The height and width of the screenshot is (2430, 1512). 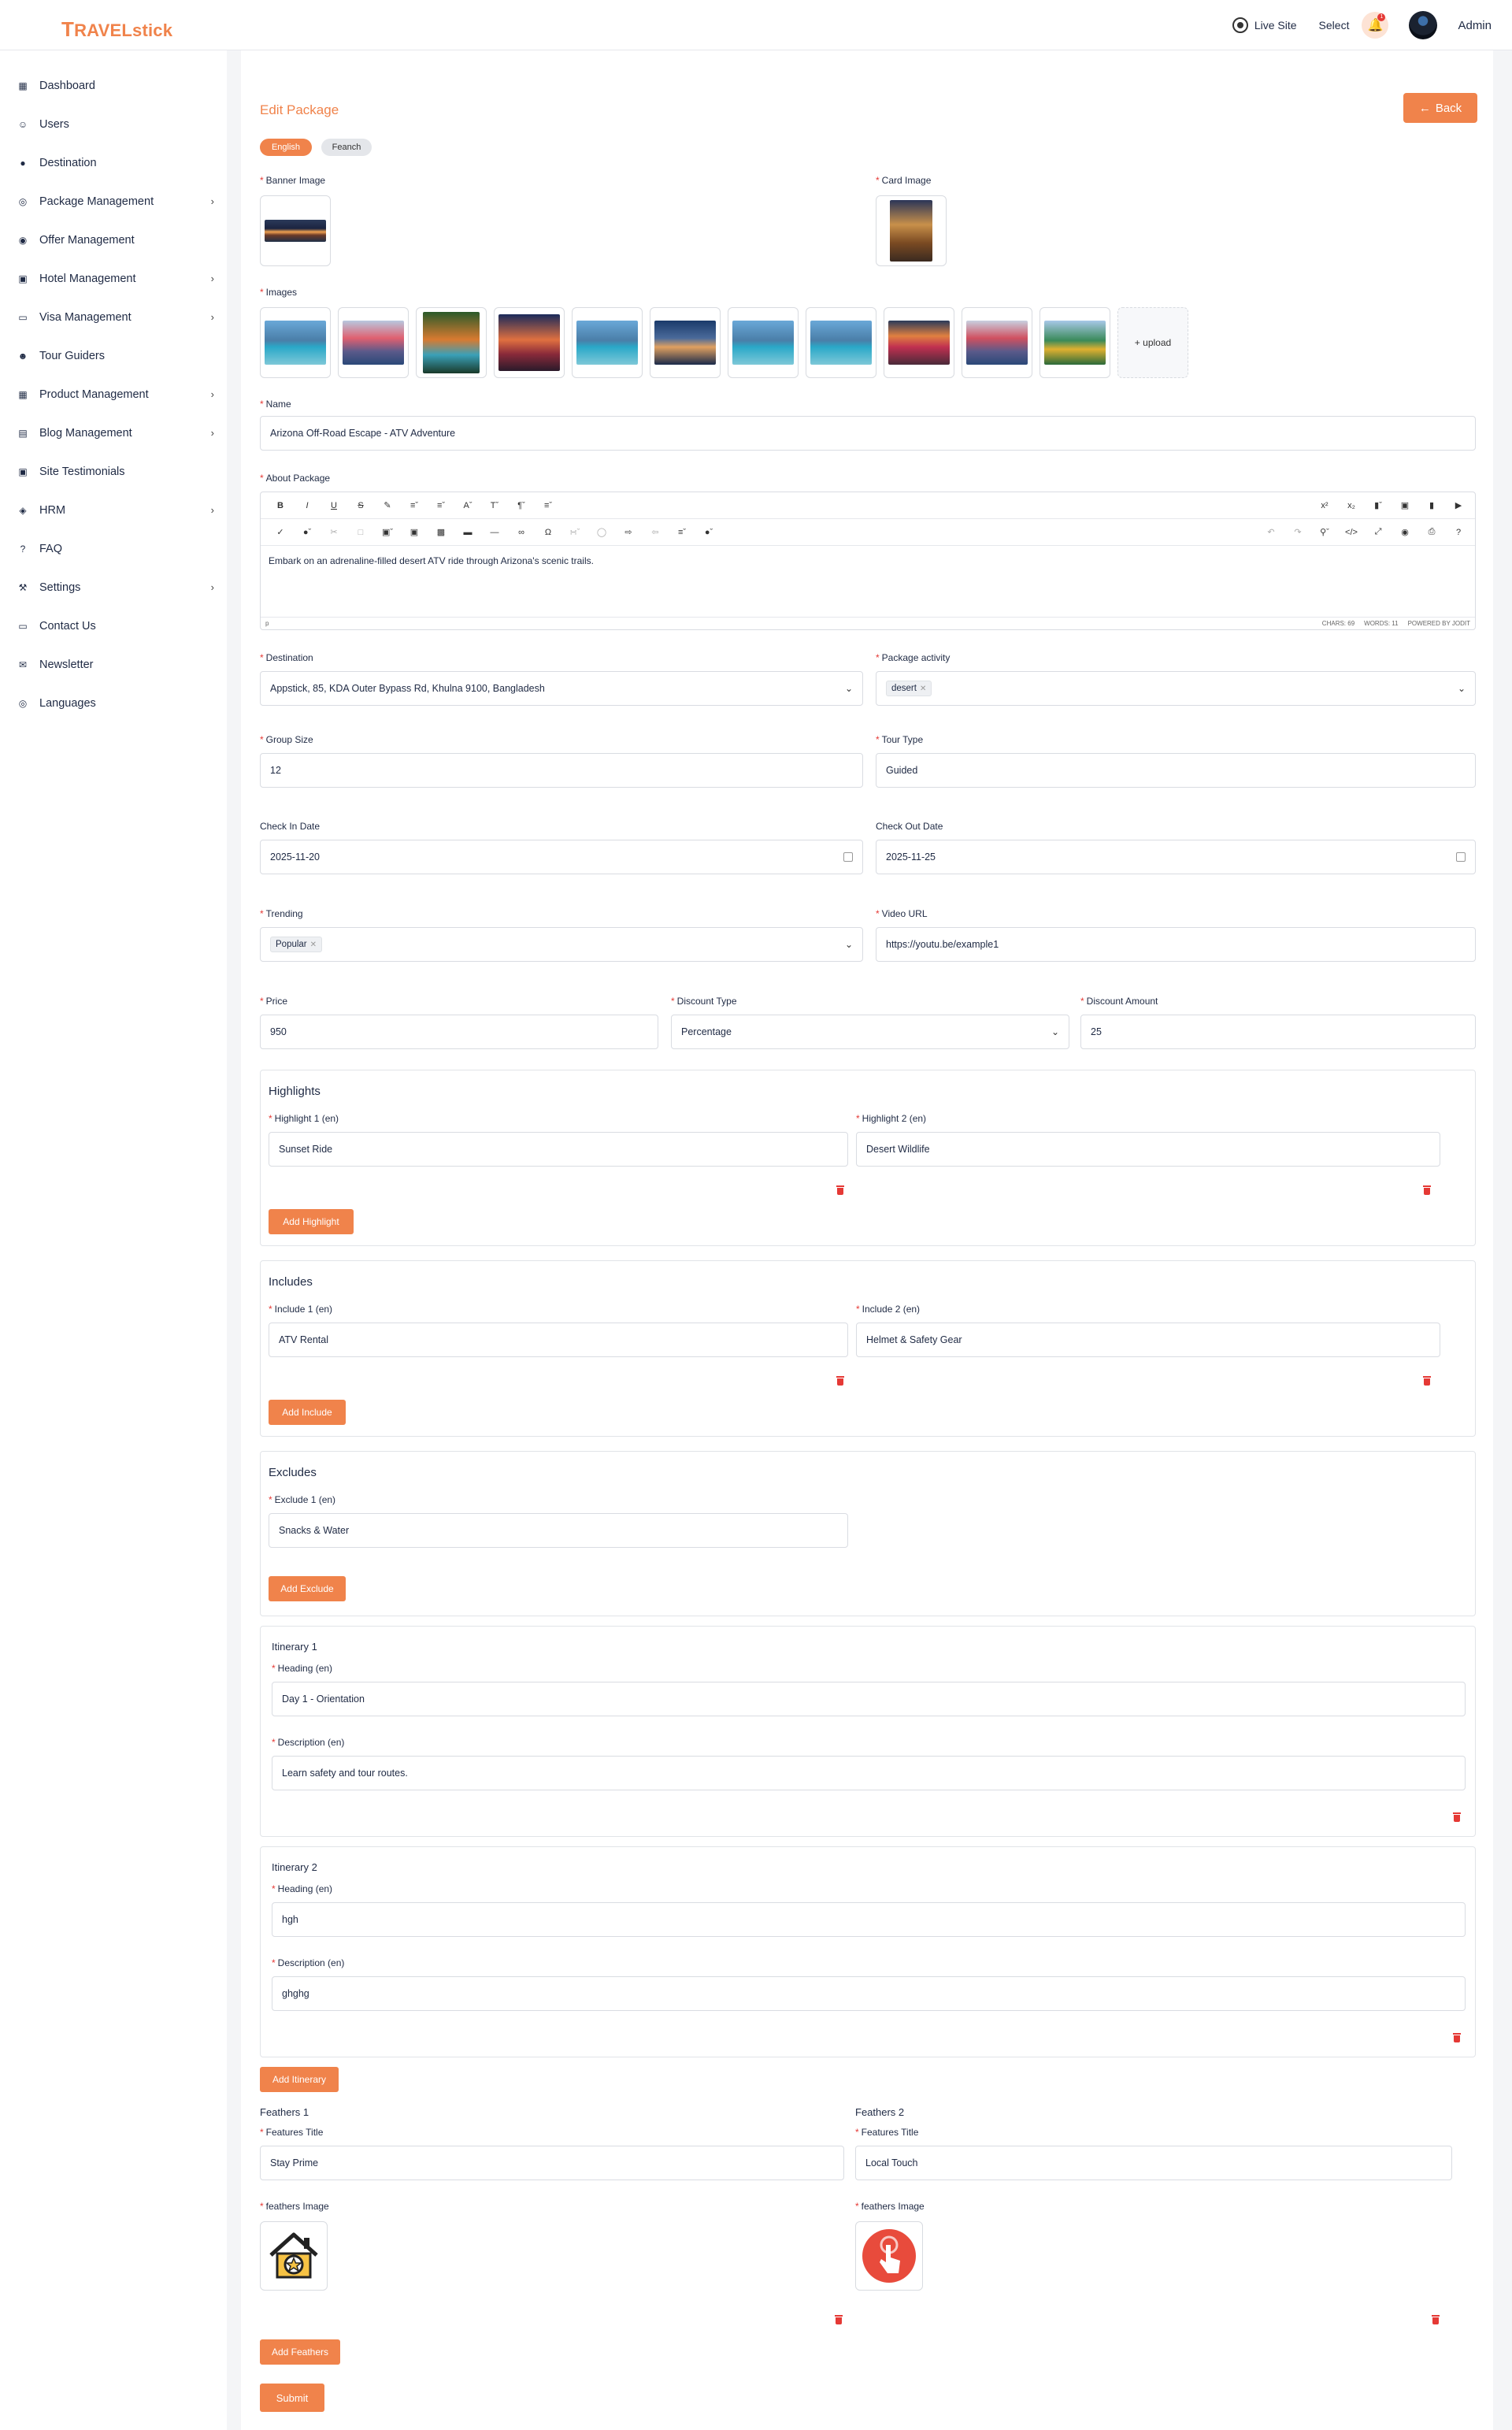 I want to click on bold-icon: B, so click(x=280, y=506).